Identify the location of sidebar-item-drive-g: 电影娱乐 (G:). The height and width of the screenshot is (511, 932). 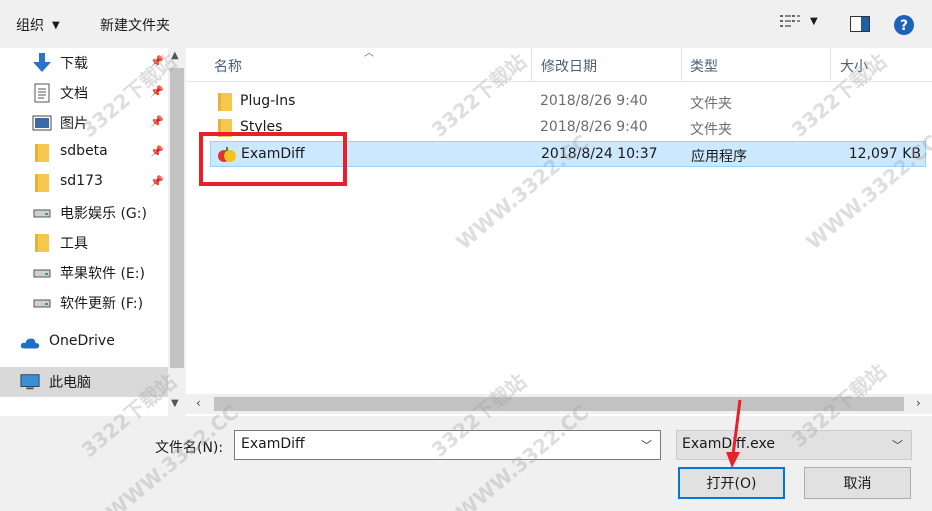
(84, 213).